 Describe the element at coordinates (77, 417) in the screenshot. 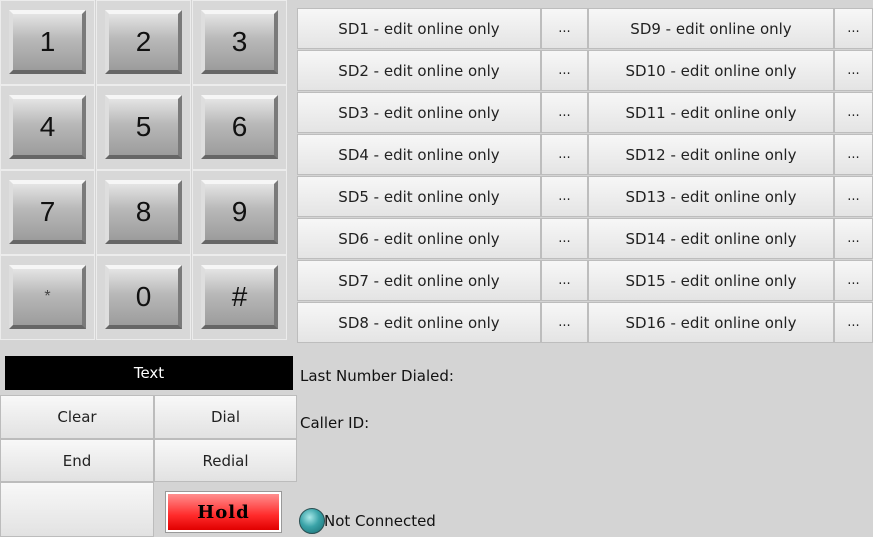

I see `clear-button: Clear` at that location.